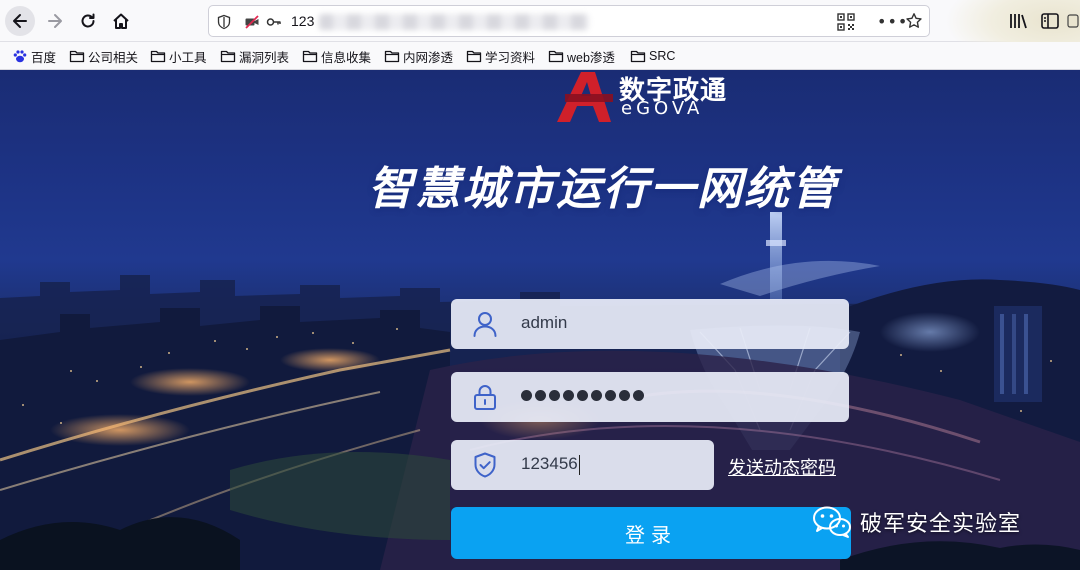  Describe the element at coordinates (274, 22) in the screenshot. I see `key-icon` at that location.